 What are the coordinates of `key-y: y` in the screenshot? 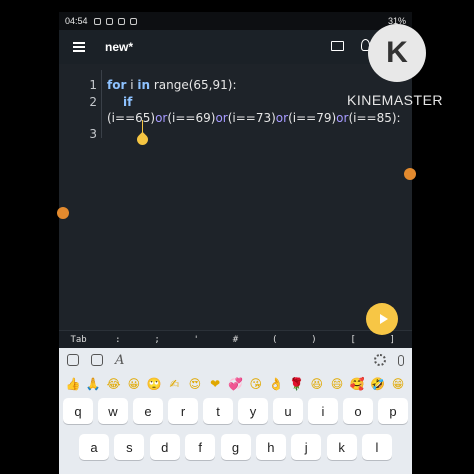 It's located at (253, 411).